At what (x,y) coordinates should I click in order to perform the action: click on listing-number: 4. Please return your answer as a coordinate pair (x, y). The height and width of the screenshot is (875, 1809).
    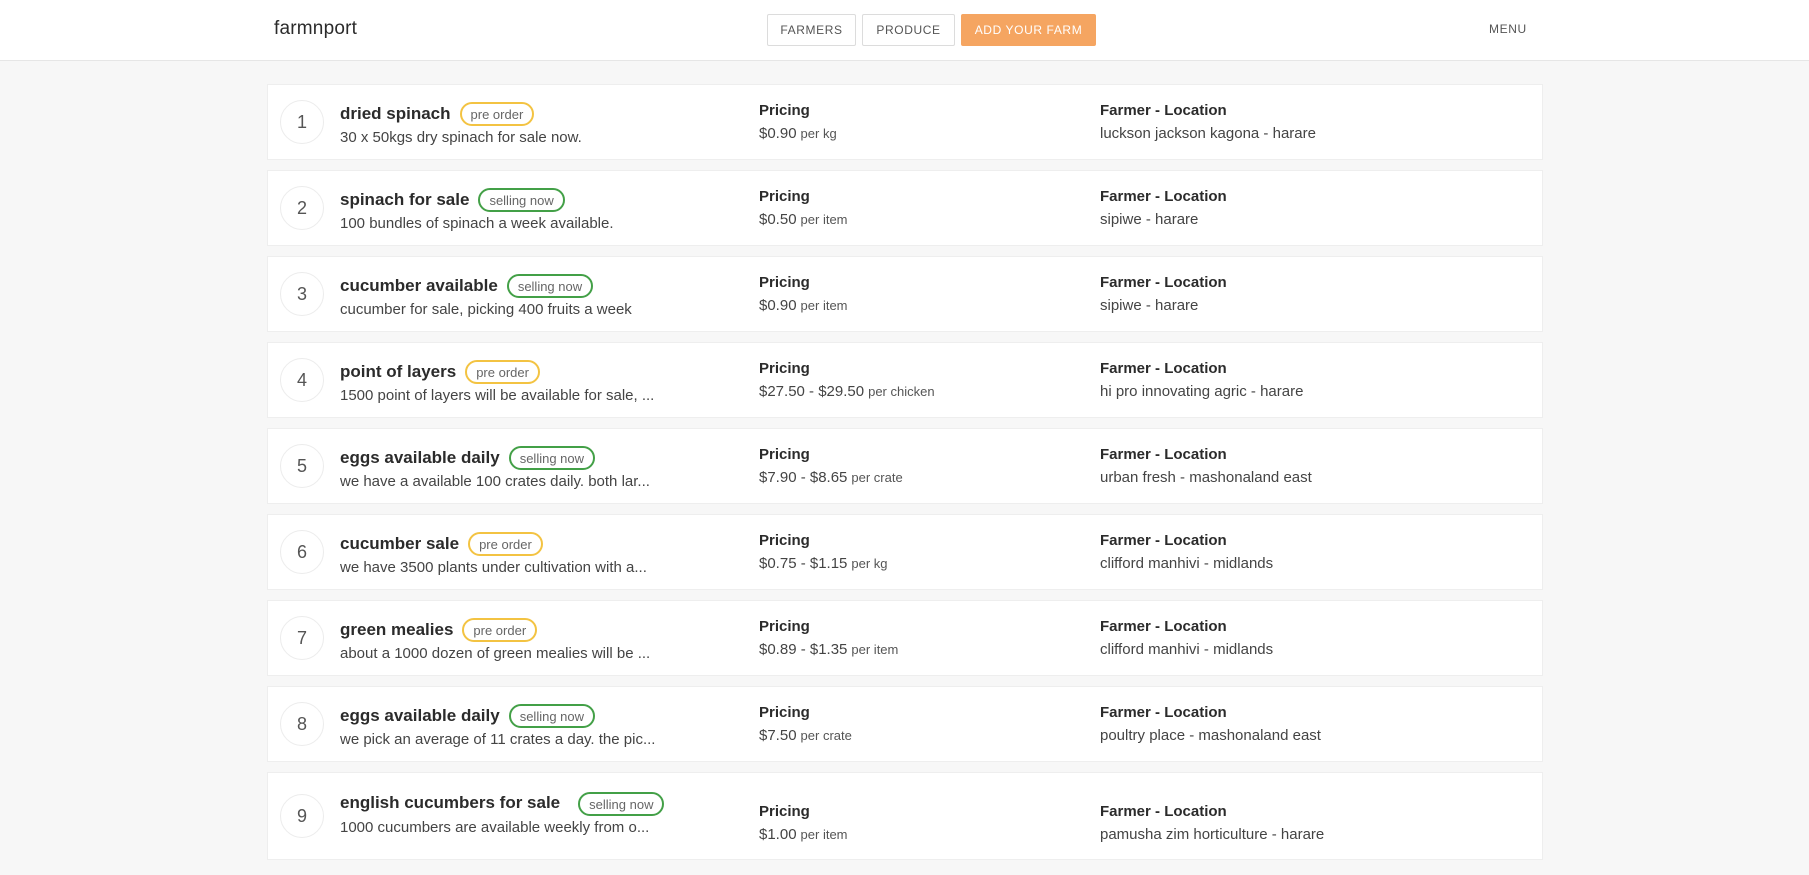
    Looking at the image, I should click on (302, 380).